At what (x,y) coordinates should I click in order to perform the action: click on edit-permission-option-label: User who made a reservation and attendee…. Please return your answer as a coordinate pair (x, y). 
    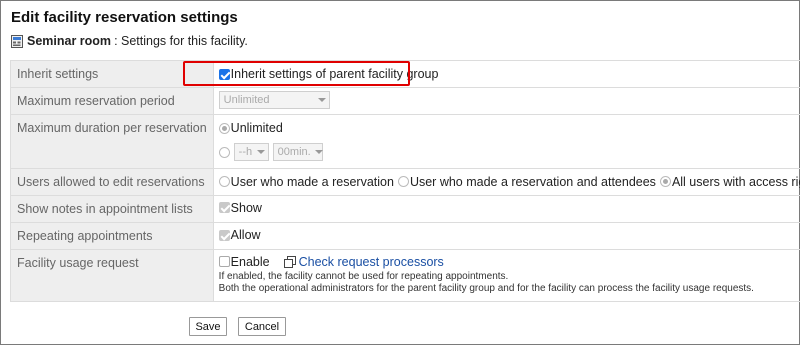
    Looking at the image, I should click on (533, 182).